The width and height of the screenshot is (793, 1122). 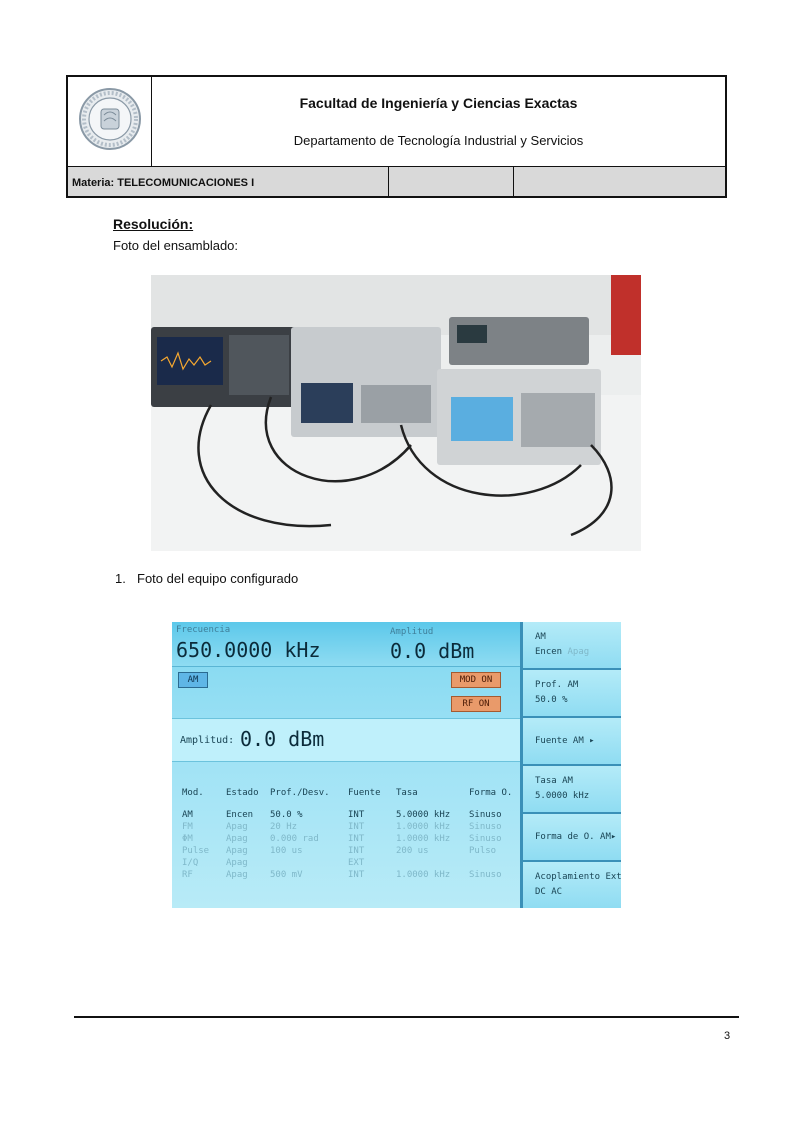 I want to click on cell-mod: Pulse, so click(x=196, y=851).